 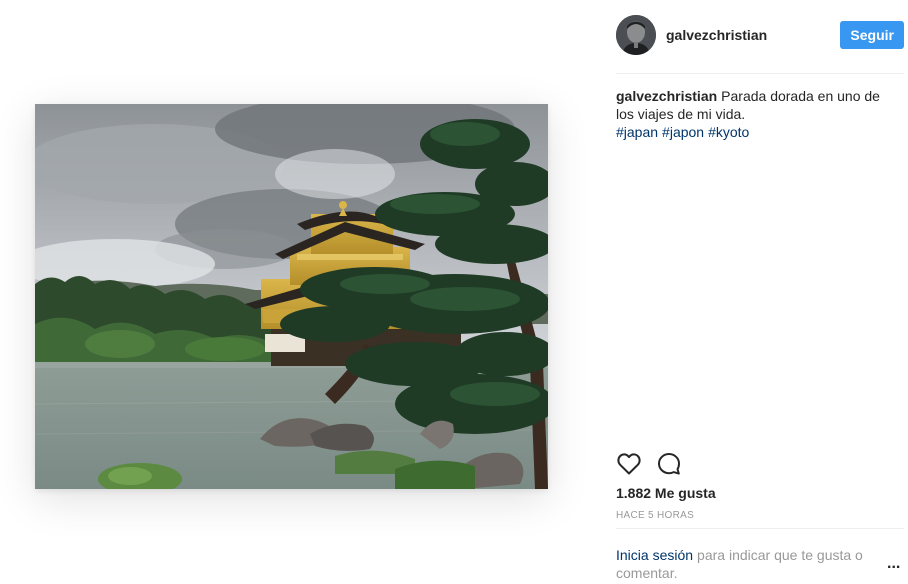 I want to click on login-link: Inicia sesión, so click(x=654, y=555).